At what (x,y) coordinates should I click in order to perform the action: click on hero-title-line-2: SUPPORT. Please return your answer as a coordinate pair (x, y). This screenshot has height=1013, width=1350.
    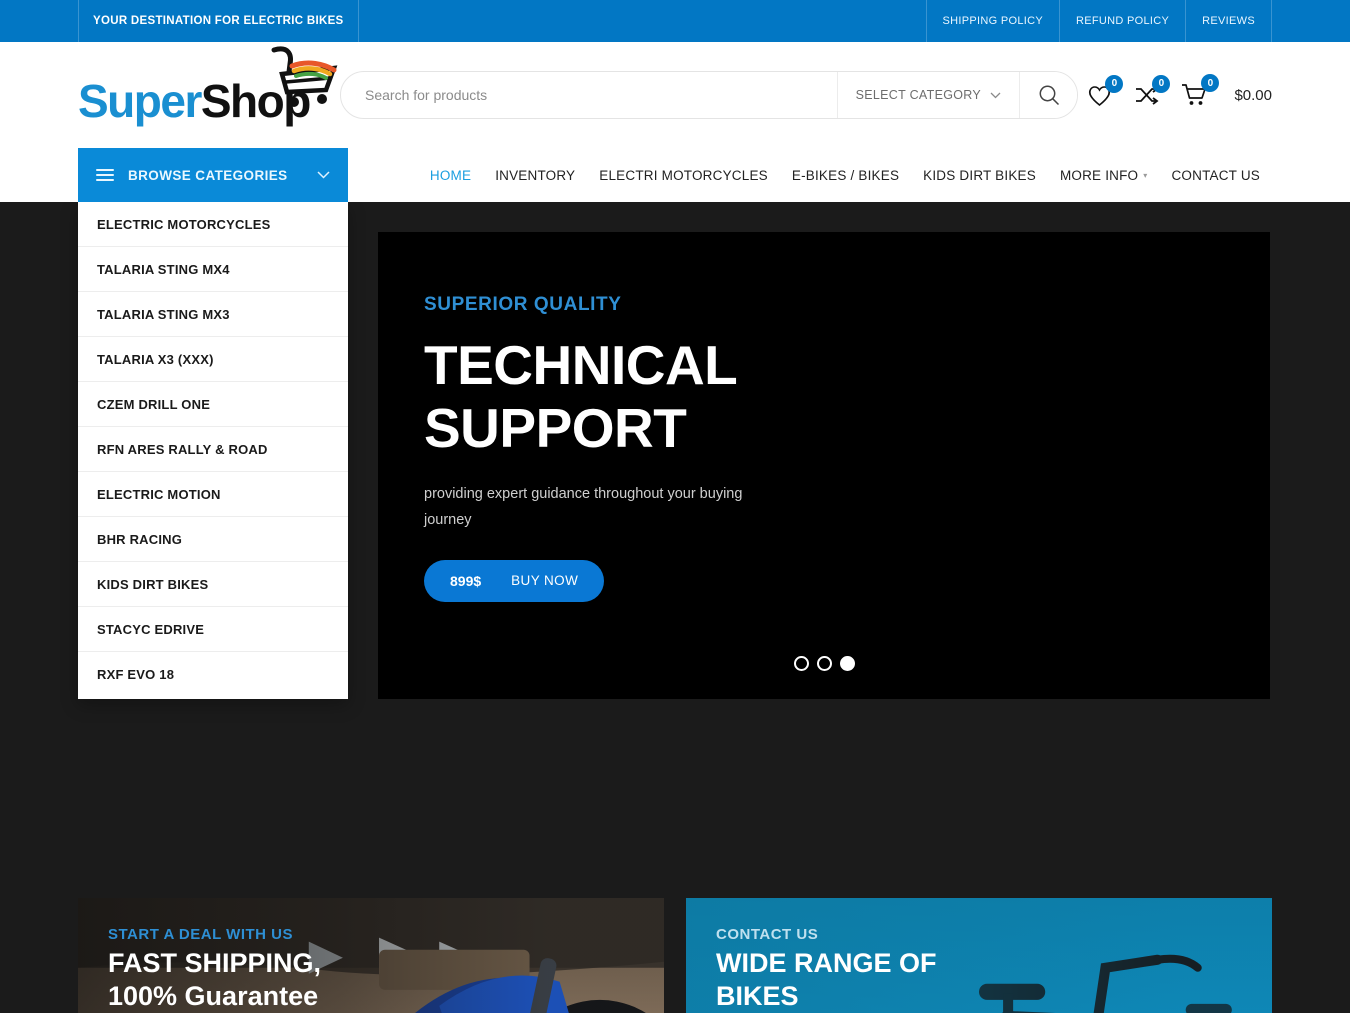
    Looking at the image, I should click on (555, 427).